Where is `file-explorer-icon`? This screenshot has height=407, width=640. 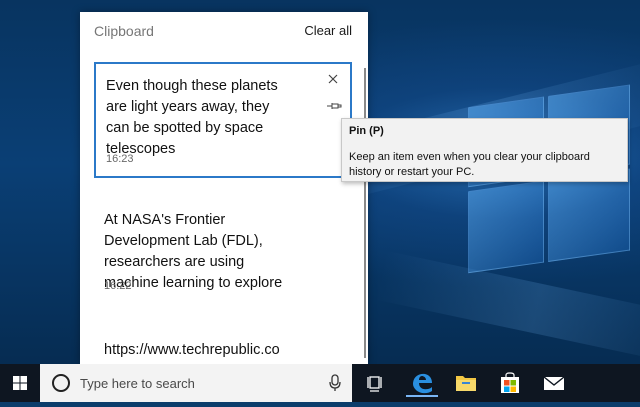 file-explorer-icon is located at coordinates (466, 383).